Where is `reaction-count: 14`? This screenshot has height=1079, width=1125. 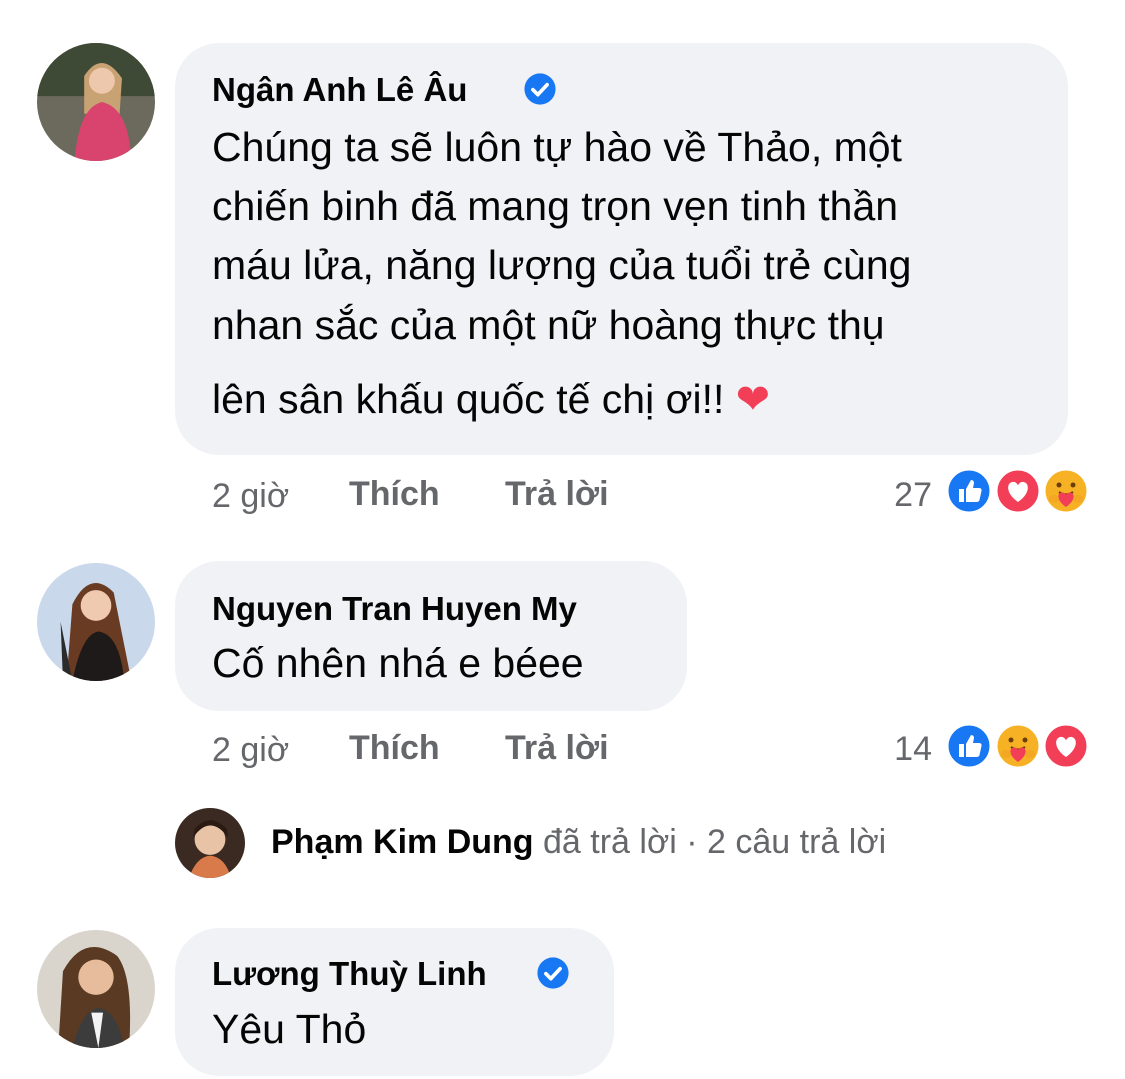 reaction-count: 14 is located at coordinates (901, 749).